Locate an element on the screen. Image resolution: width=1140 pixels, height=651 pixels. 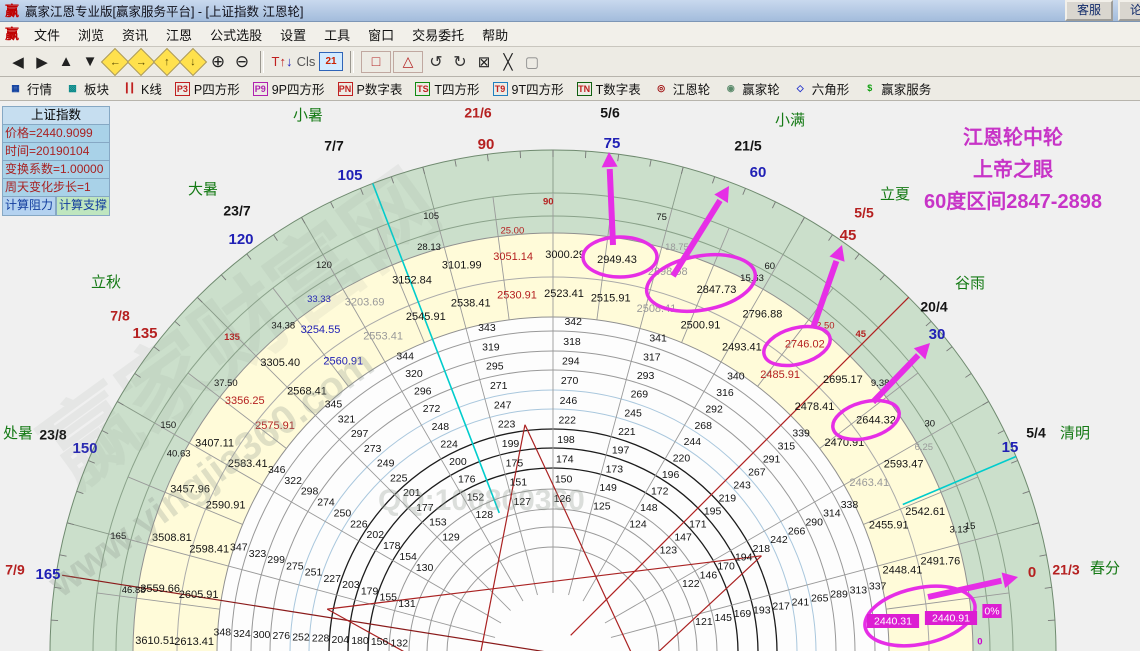
pan-up-icon: ↑ is located at coordinates (167, 61).